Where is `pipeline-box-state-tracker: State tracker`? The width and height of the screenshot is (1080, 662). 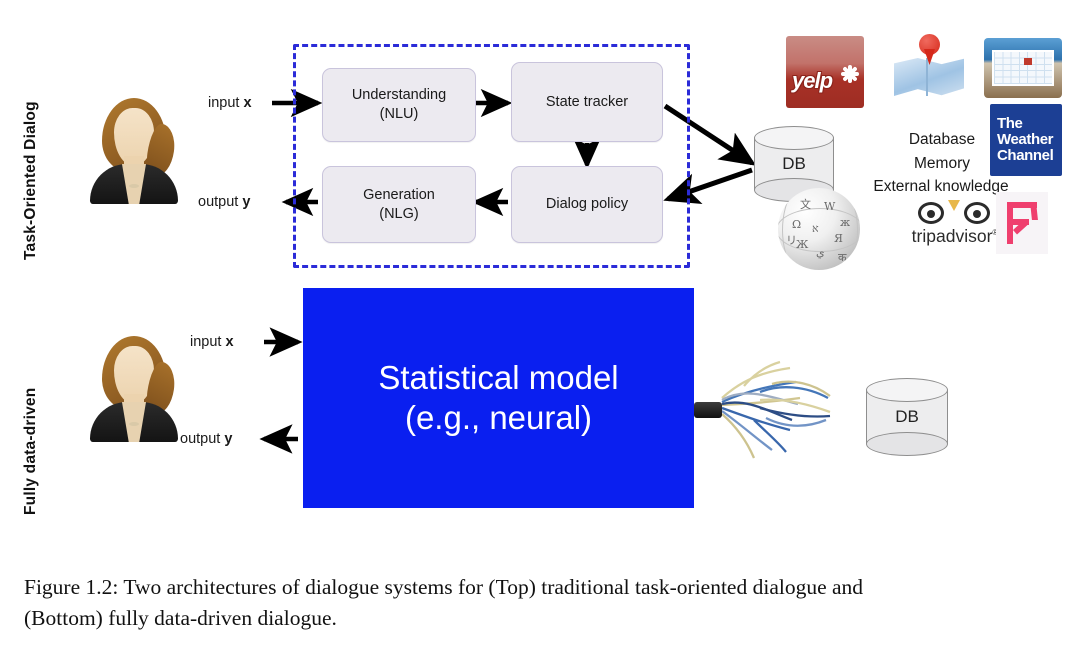
pipeline-box-state-tracker: State tracker is located at coordinates (587, 102).